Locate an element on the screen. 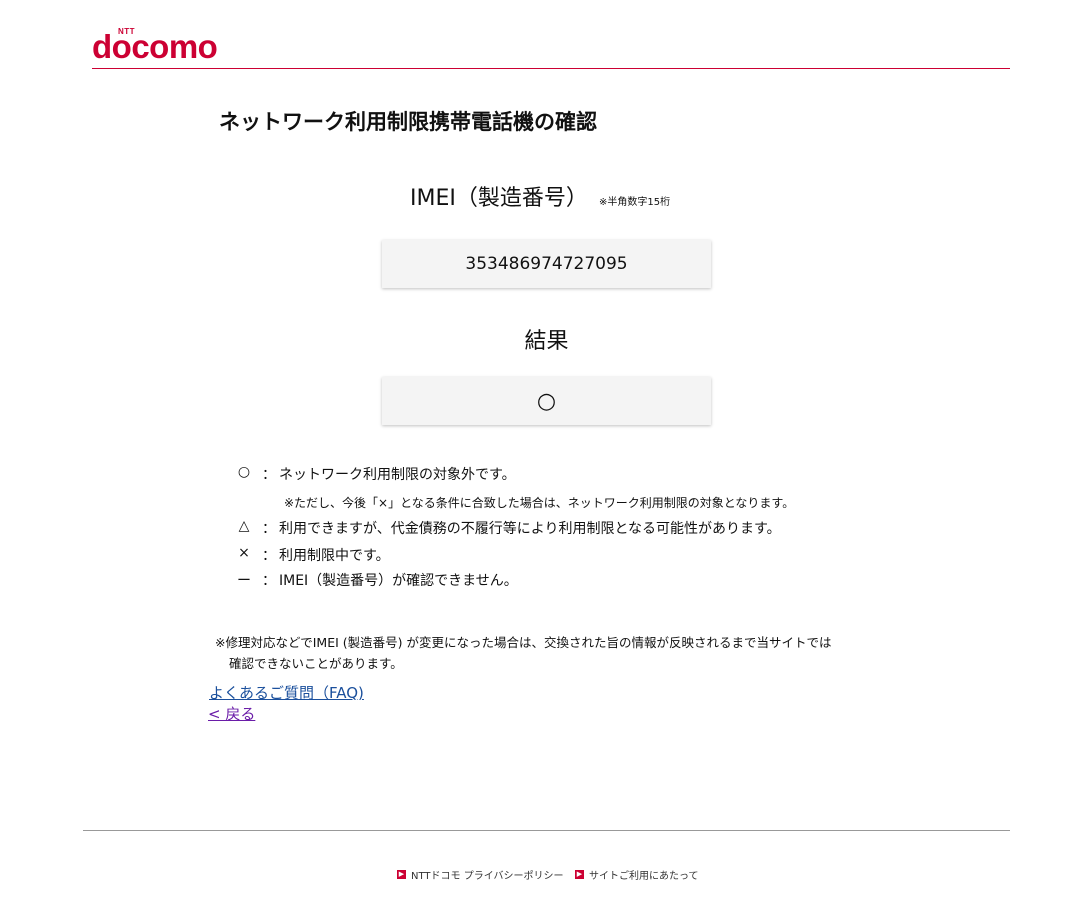 This screenshot has height=922, width=1080. site-terms-link: ▶ サイトご利用にあたって is located at coordinates (637, 874).